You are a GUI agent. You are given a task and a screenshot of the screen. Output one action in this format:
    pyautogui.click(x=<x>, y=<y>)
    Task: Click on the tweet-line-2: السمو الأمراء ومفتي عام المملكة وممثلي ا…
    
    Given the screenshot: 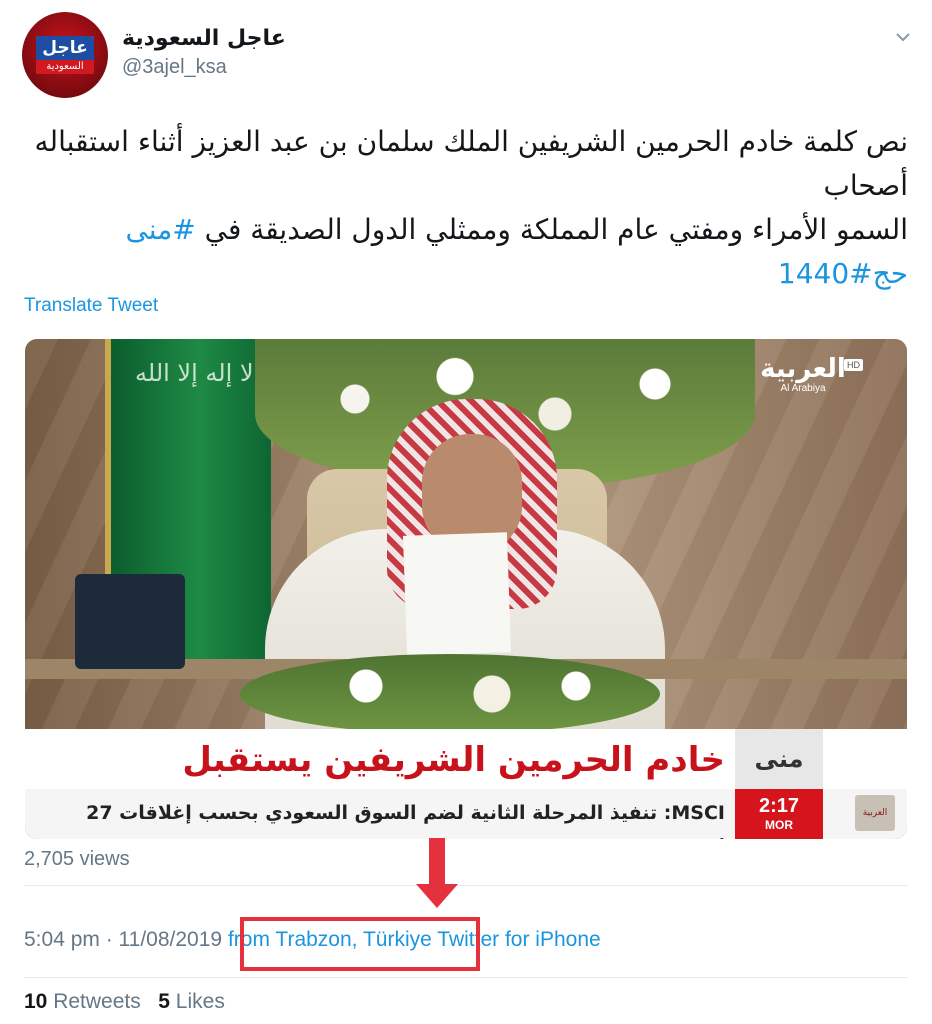 What is the action you would take?
    pyautogui.click(x=463, y=230)
    